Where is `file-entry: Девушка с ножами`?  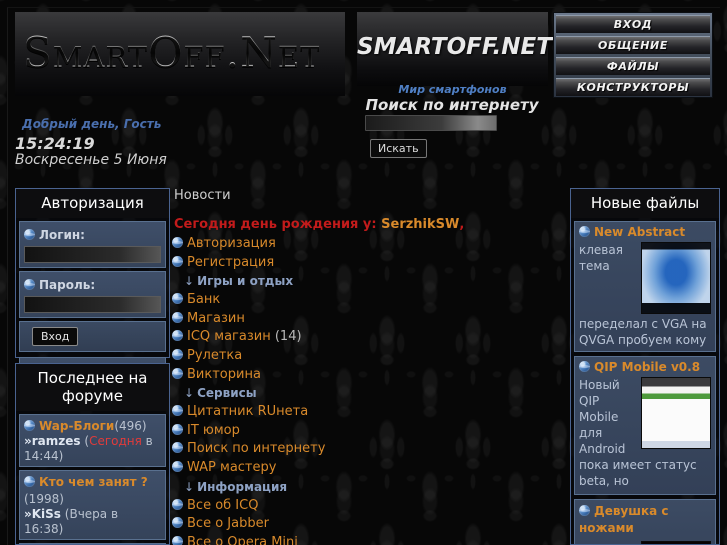 file-entry: Девушка с ножами is located at coordinates (645, 521).